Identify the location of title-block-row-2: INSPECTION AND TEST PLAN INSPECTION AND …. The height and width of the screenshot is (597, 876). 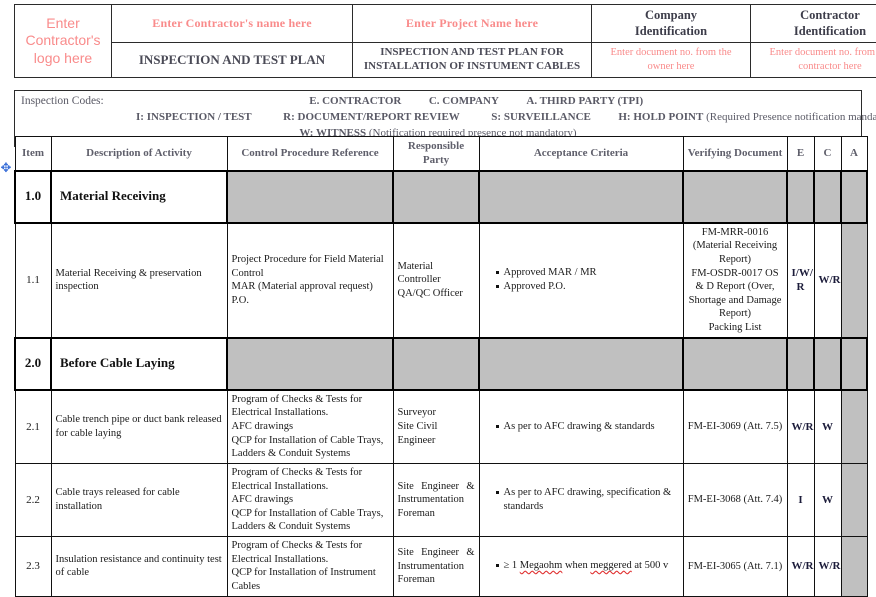
(445, 60).